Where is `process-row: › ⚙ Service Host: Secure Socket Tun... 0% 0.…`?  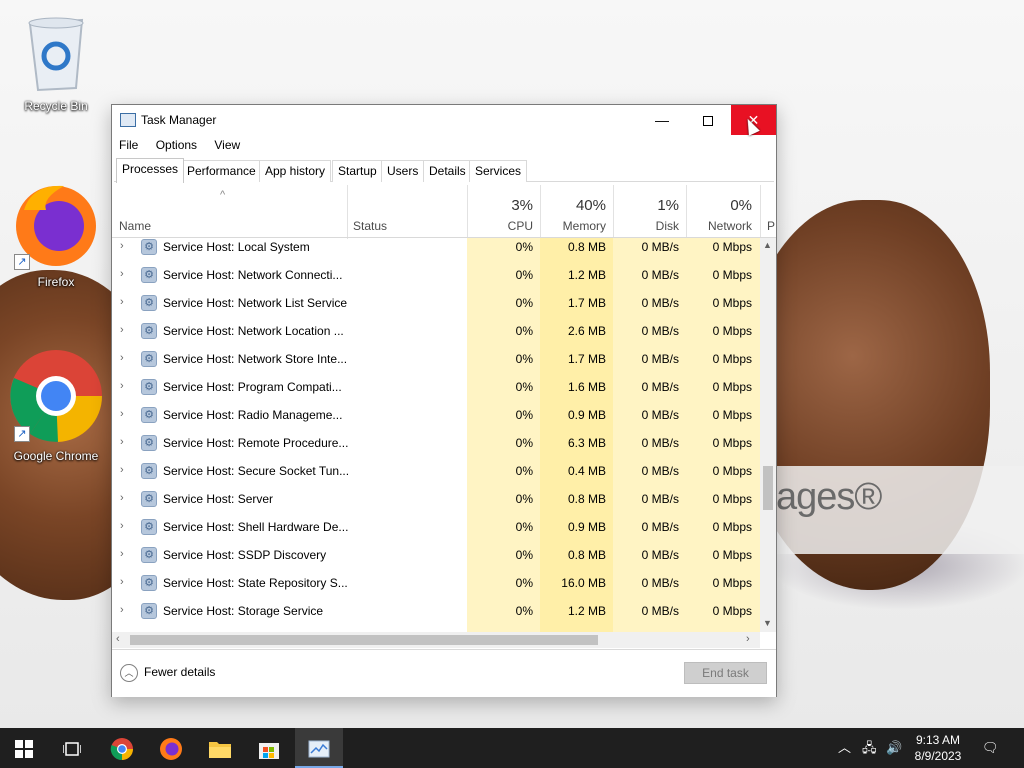
process-row: › ⚙ Service Host: Secure Socket Tun... 0% 0.… is located at coordinates (436, 471).